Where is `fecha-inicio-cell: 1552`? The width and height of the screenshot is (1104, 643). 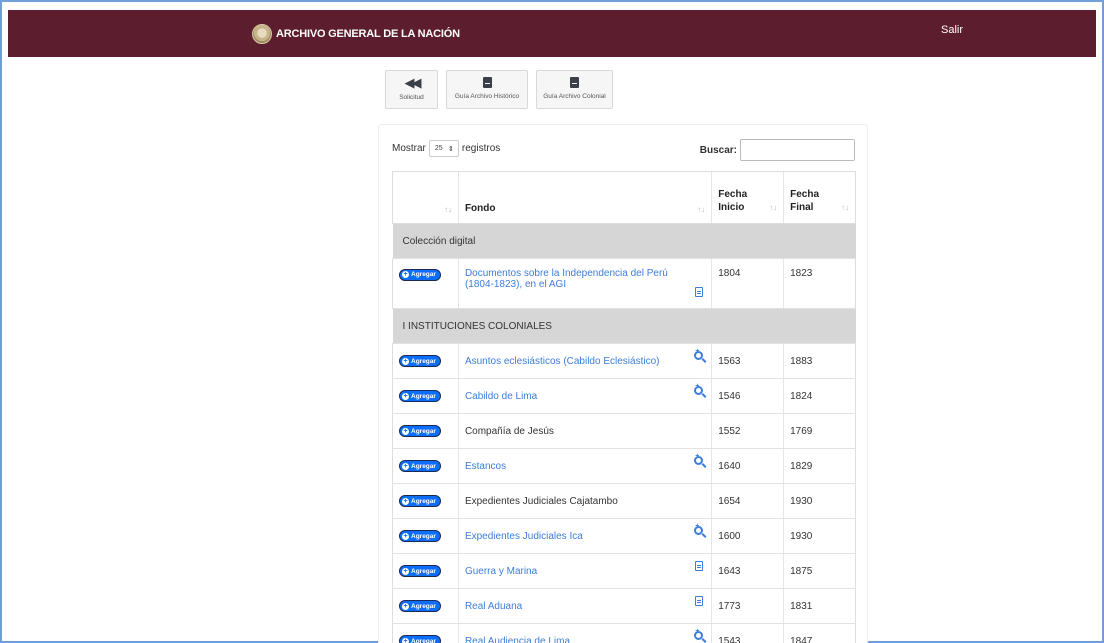
fecha-inicio-cell: 1552 is located at coordinates (747, 431).